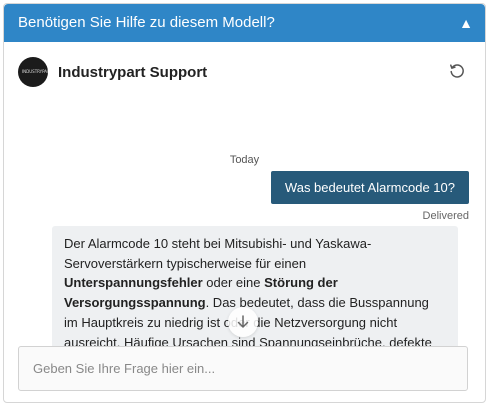 The image size is (487, 404). I want to click on arrow-down-icon, so click(243, 321).